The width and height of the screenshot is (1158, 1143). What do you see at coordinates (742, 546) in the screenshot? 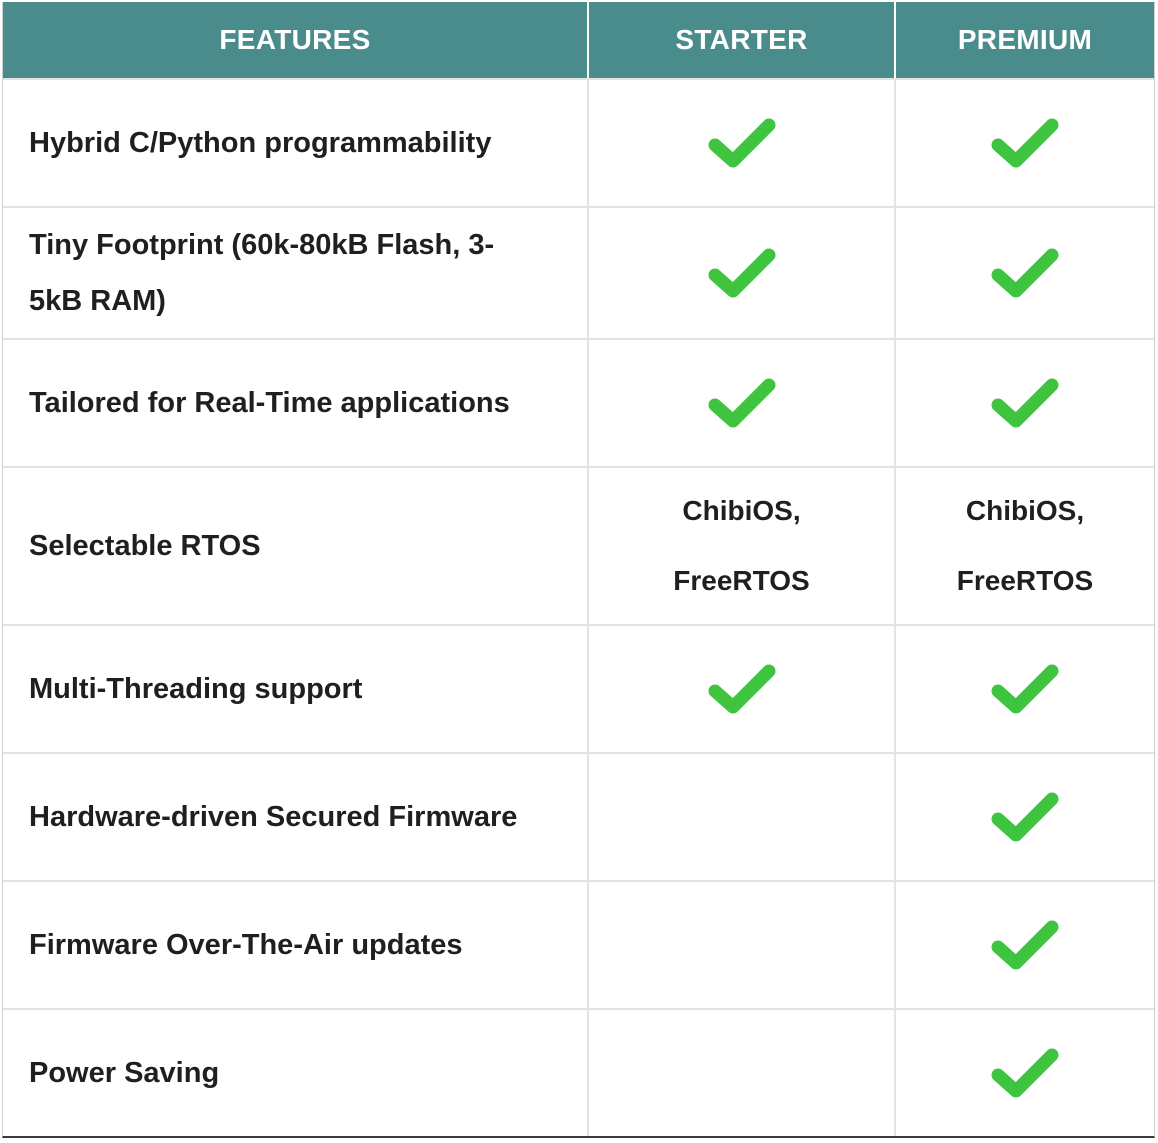
I see `starter-rtos-list: ChibiOS, FreeRTOS` at bounding box center [742, 546].